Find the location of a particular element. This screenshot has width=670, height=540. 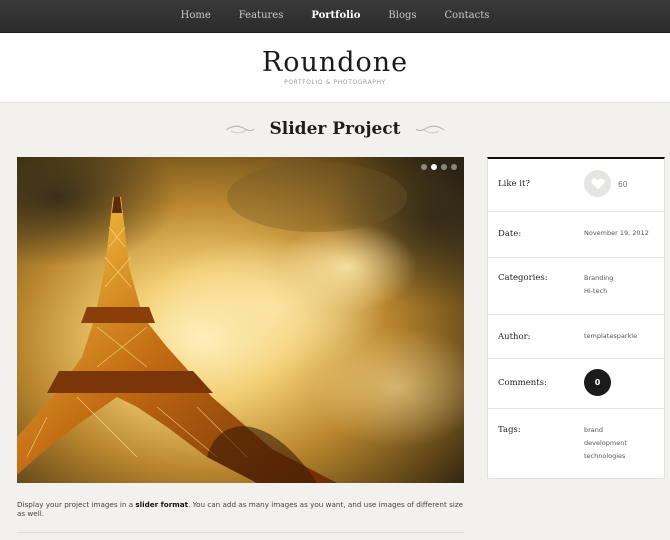

top-nav: Home Features Portfolio Blogs Contacts is located at coordinates (335, 16).